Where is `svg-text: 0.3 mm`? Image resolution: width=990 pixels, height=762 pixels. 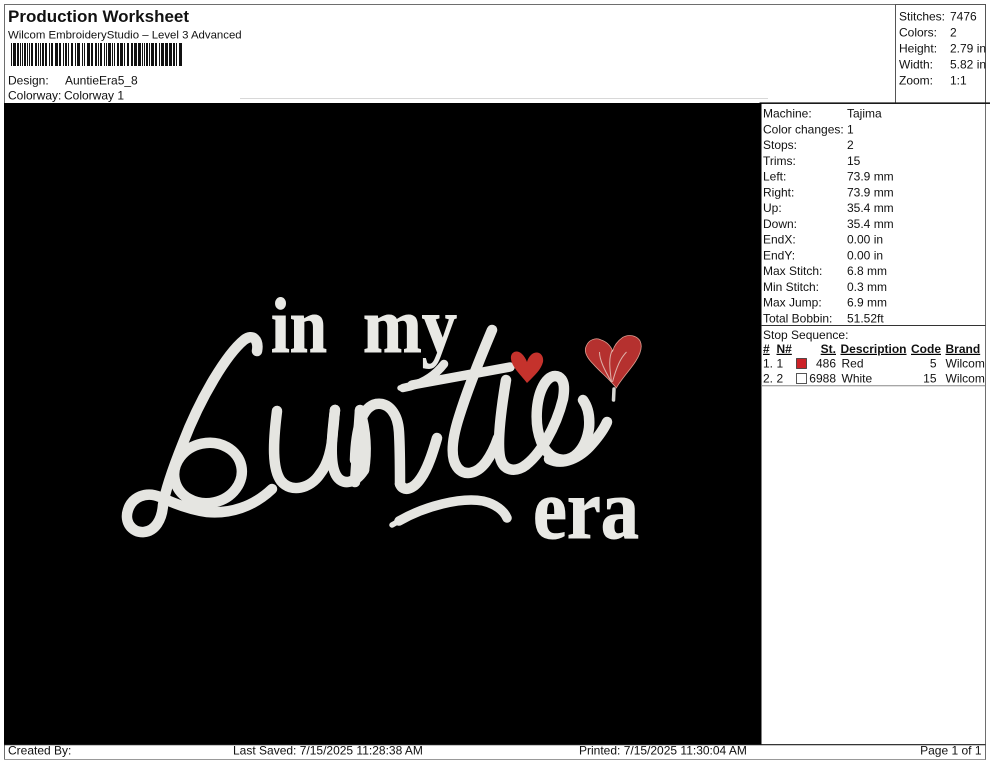
svg-text: 0.3 mm is located at coordinates (867, 287).